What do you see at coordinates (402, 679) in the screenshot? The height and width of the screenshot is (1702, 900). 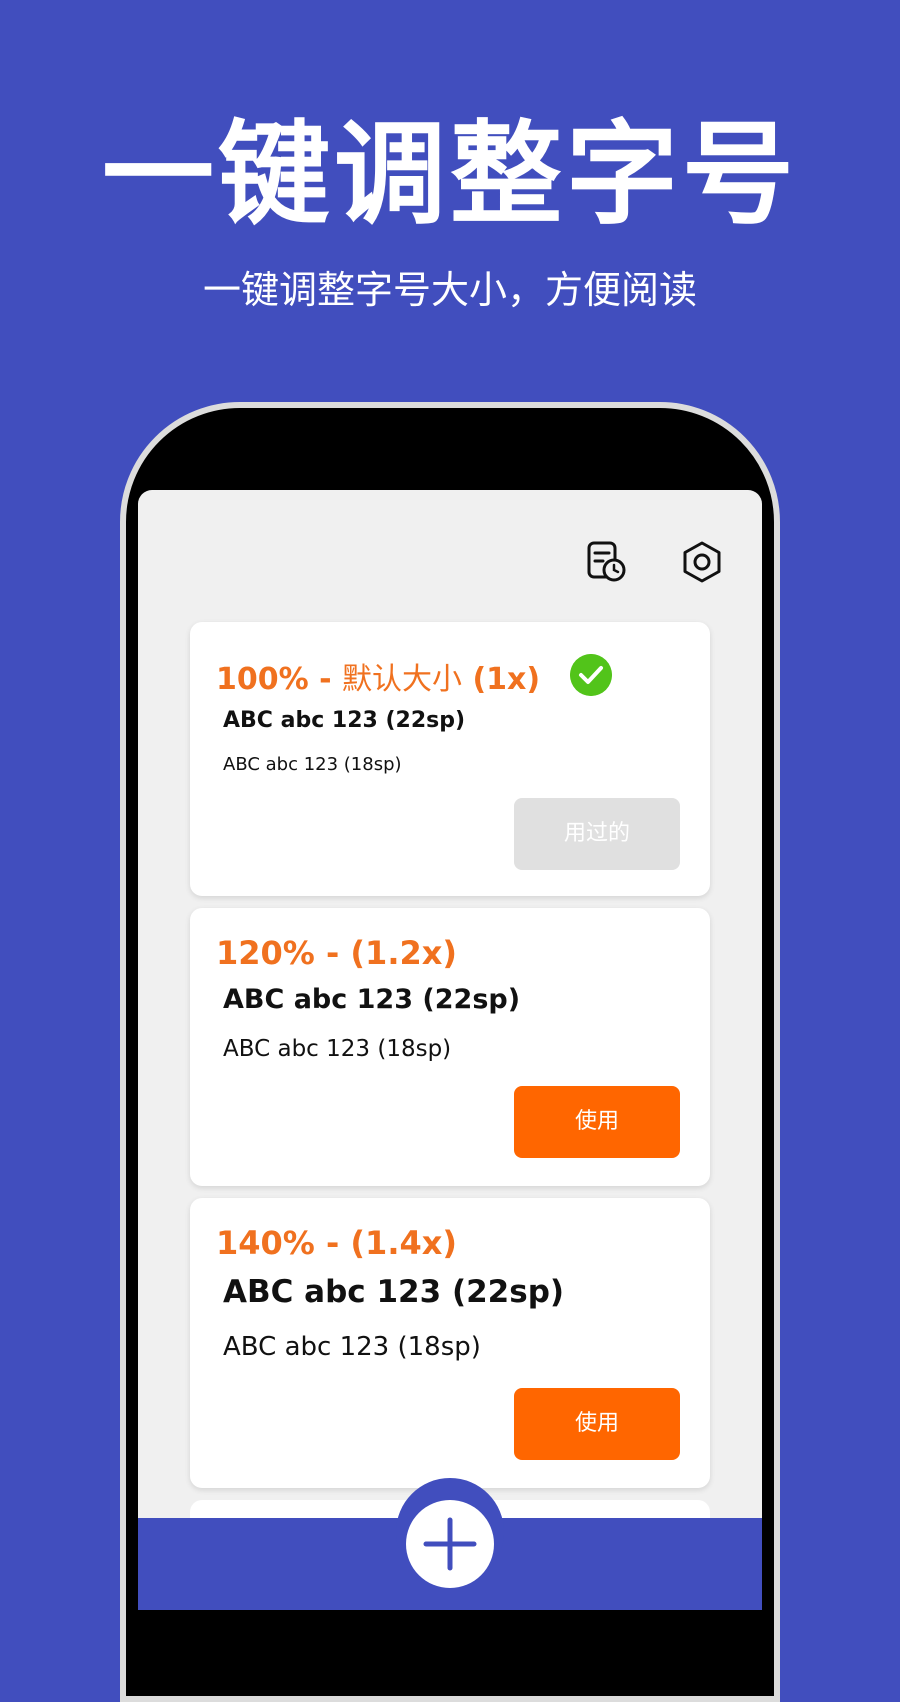 I see `option-name: 默认大小` at bounding box center [402, 679].